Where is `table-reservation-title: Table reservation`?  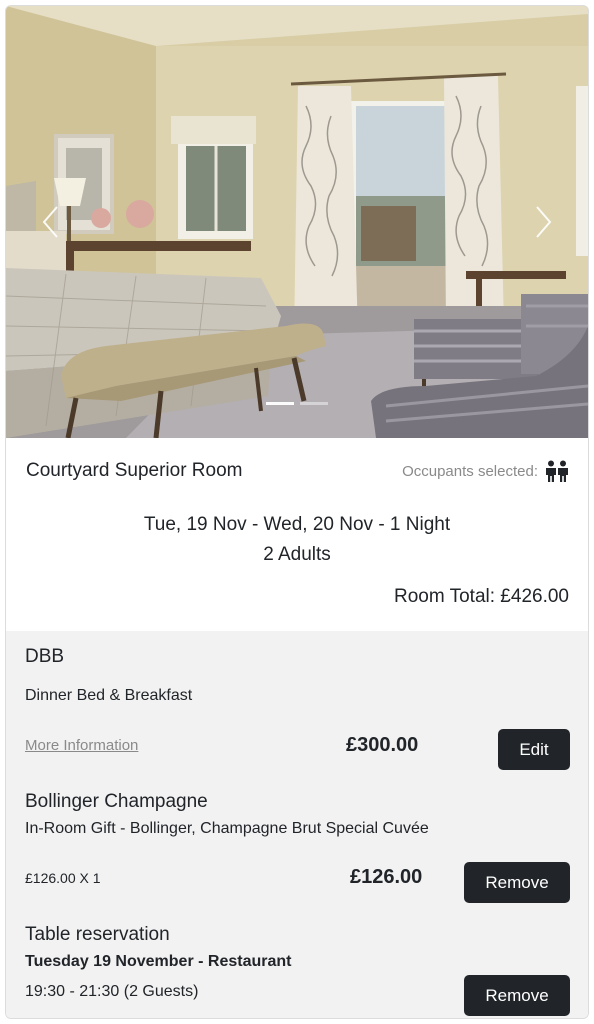 table-reservation-title: Table reservation is located at coordinates (97, 934).